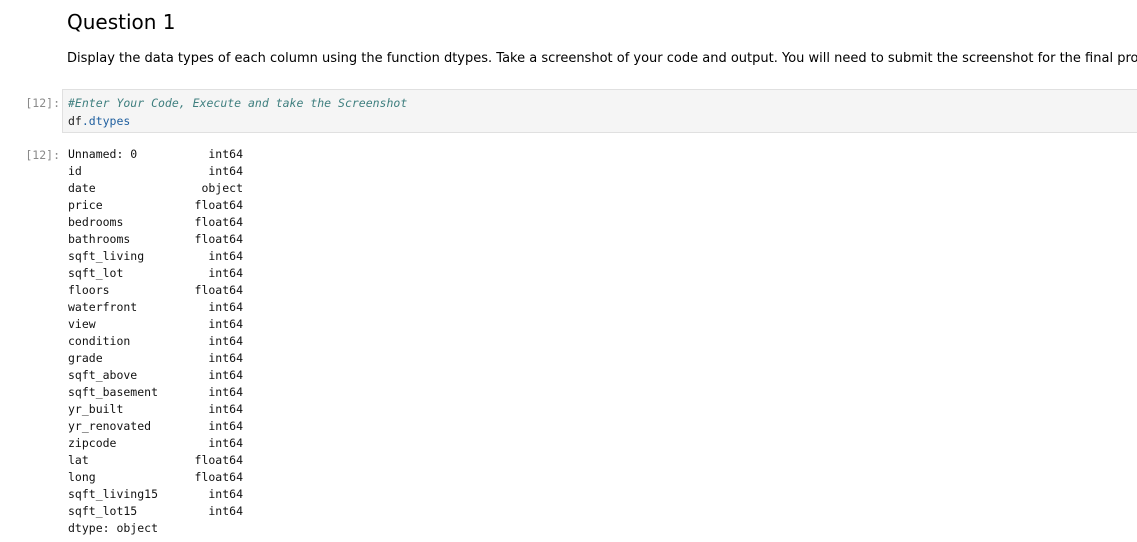 The width and height of the screenshot is (1137, 542). I want to click on dtype-footer: dtype: object, so click(113, 528).